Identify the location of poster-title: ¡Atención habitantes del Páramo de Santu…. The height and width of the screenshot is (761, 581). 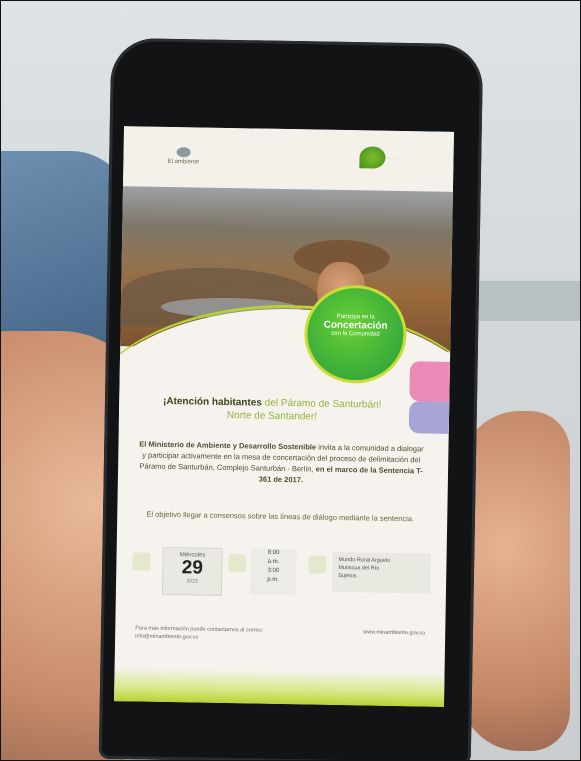
(272, 409).